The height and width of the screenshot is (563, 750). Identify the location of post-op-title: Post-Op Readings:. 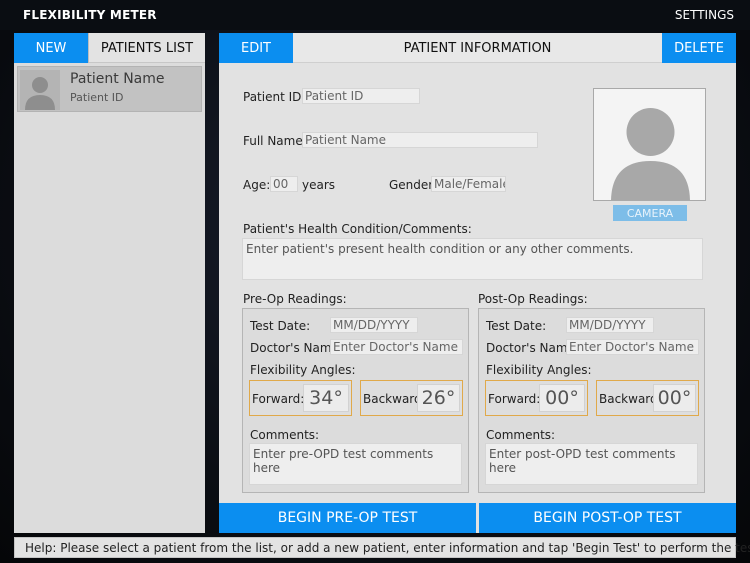
(533, 299).